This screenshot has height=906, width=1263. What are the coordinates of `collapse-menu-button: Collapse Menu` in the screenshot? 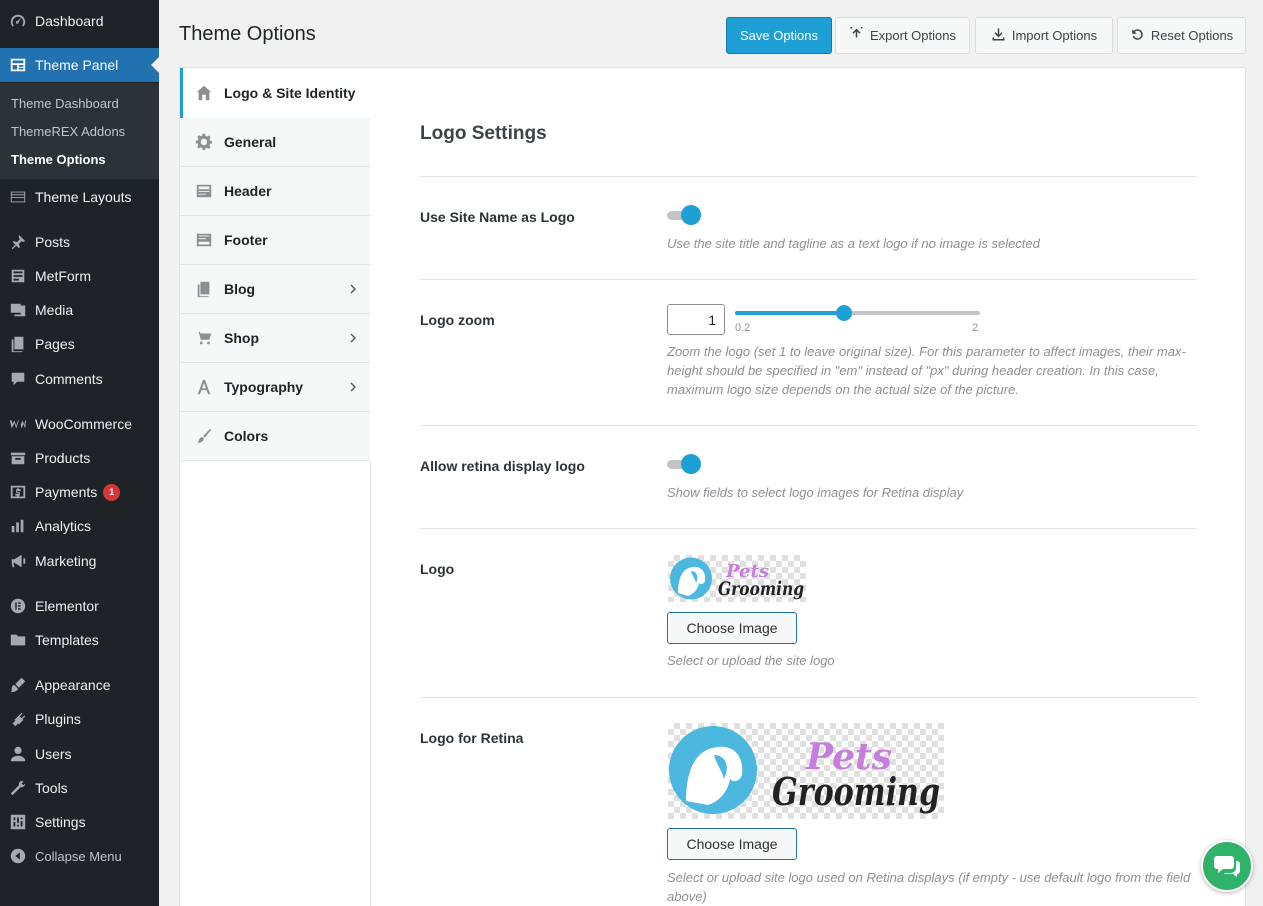 It's located at (79, 856).